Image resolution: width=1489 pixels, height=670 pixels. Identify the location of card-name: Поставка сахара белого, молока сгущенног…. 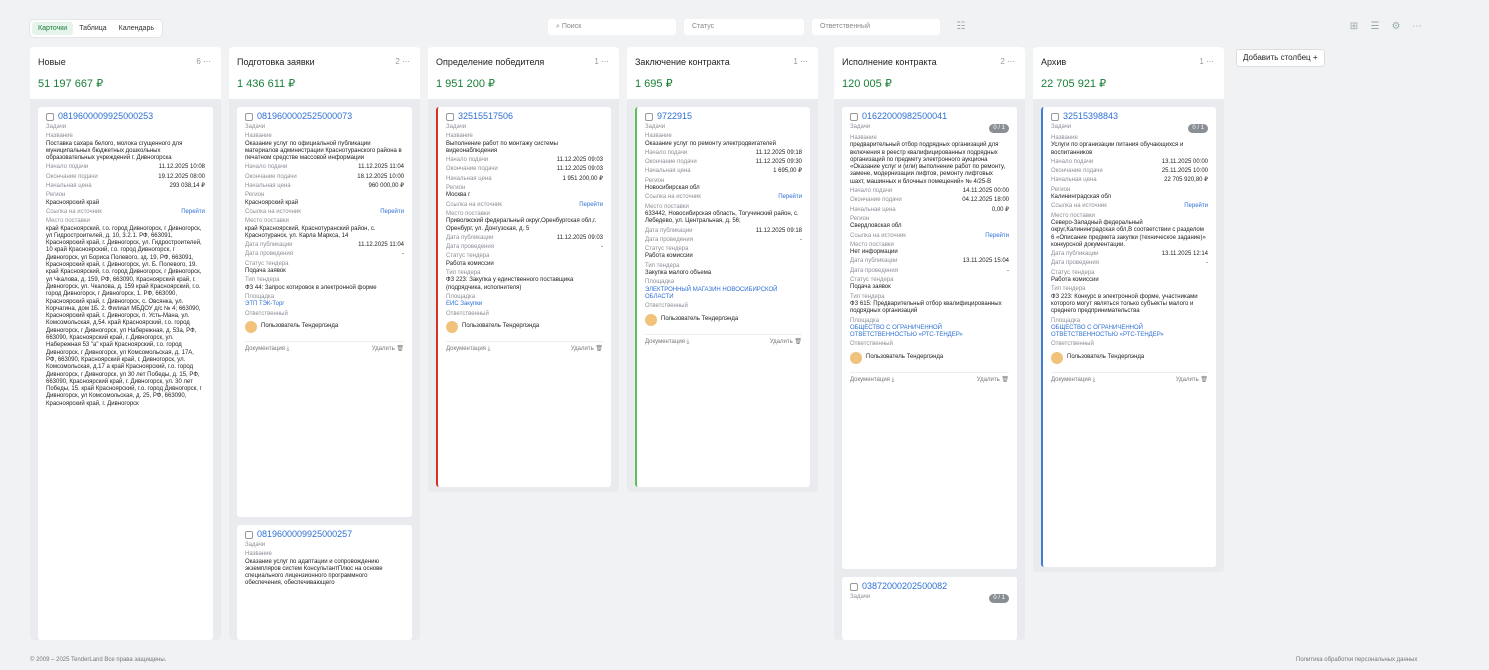
(114, 151).